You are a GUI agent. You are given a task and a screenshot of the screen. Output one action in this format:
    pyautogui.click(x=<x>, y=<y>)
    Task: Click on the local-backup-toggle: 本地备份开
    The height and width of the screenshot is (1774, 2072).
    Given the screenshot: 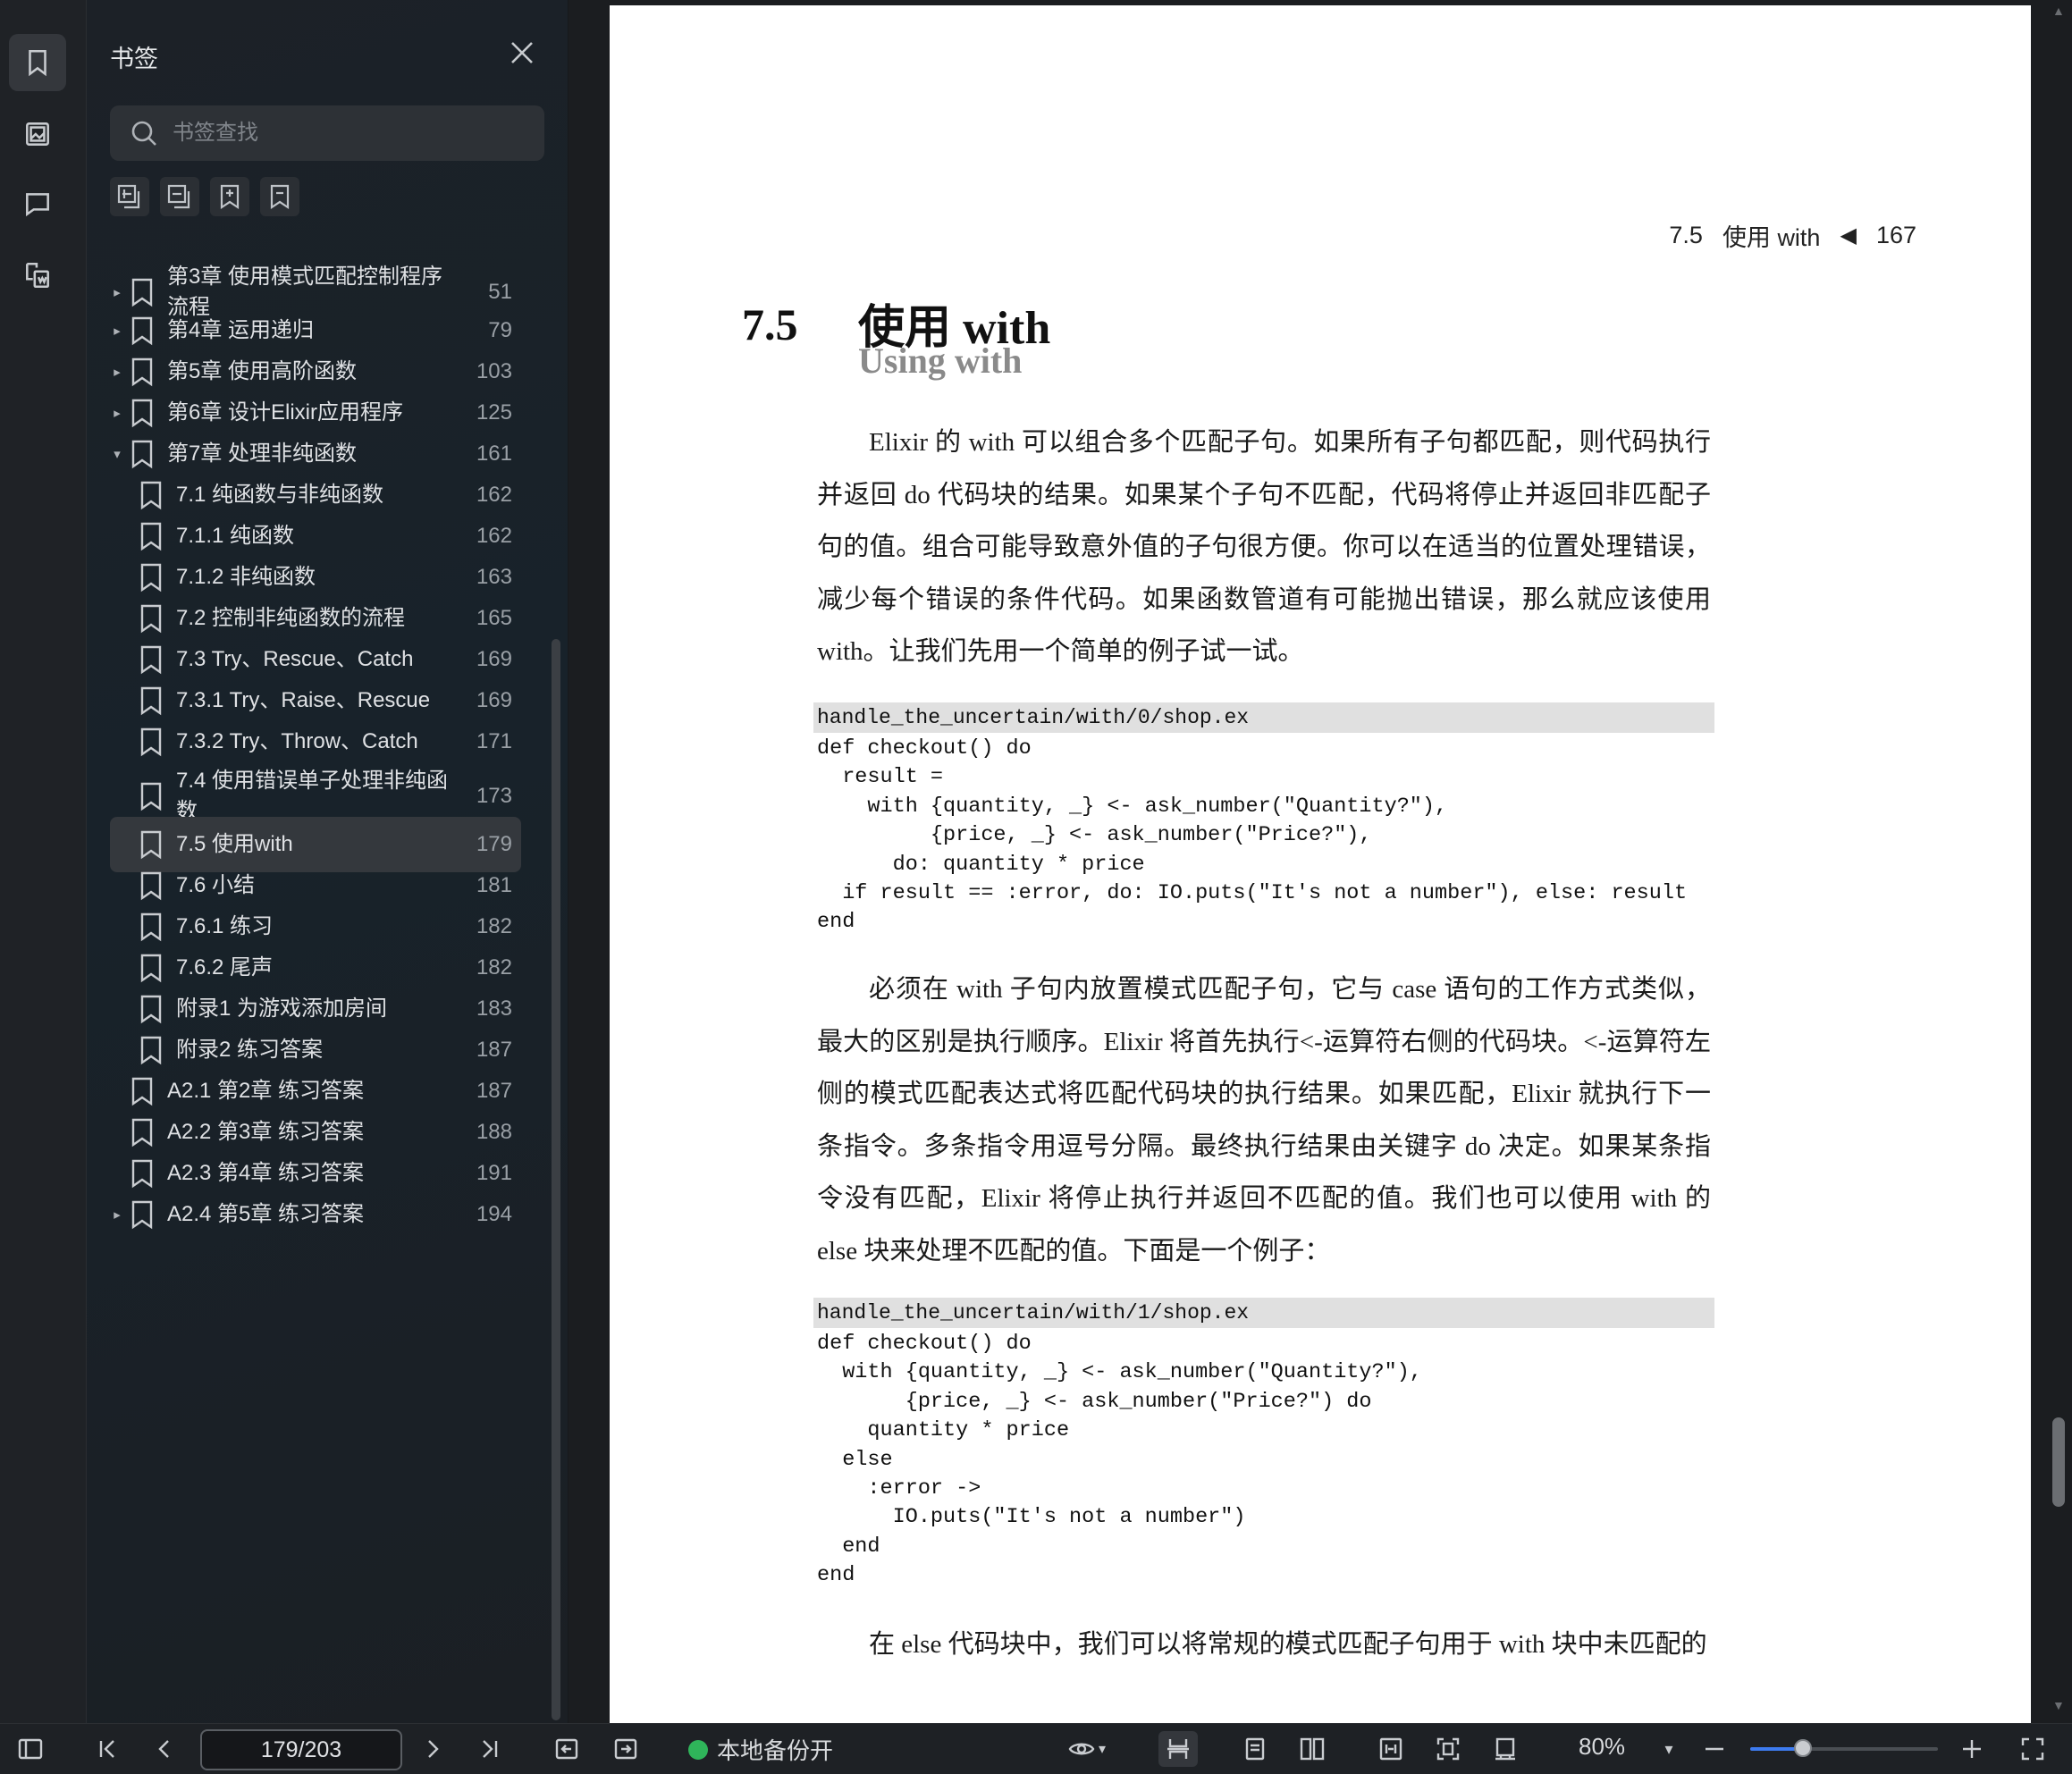 What is the action you would take?
    pyautogui.click(x=761, y=1750)
    